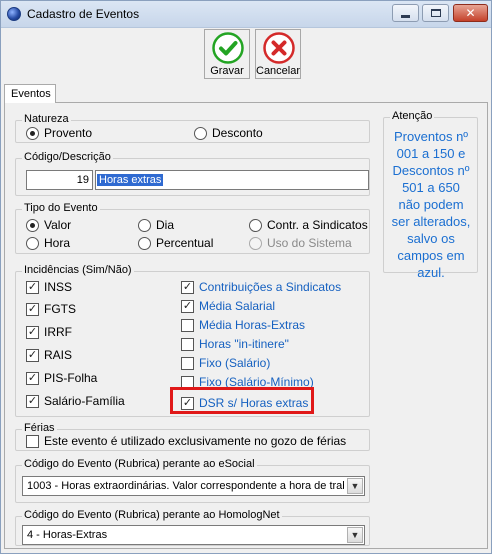 This screenshot has height=554, width=492. What do you see at coordinates (228, 48) in the screenshot?
I see `checkmark-icon` at bounding box center [228, 48].